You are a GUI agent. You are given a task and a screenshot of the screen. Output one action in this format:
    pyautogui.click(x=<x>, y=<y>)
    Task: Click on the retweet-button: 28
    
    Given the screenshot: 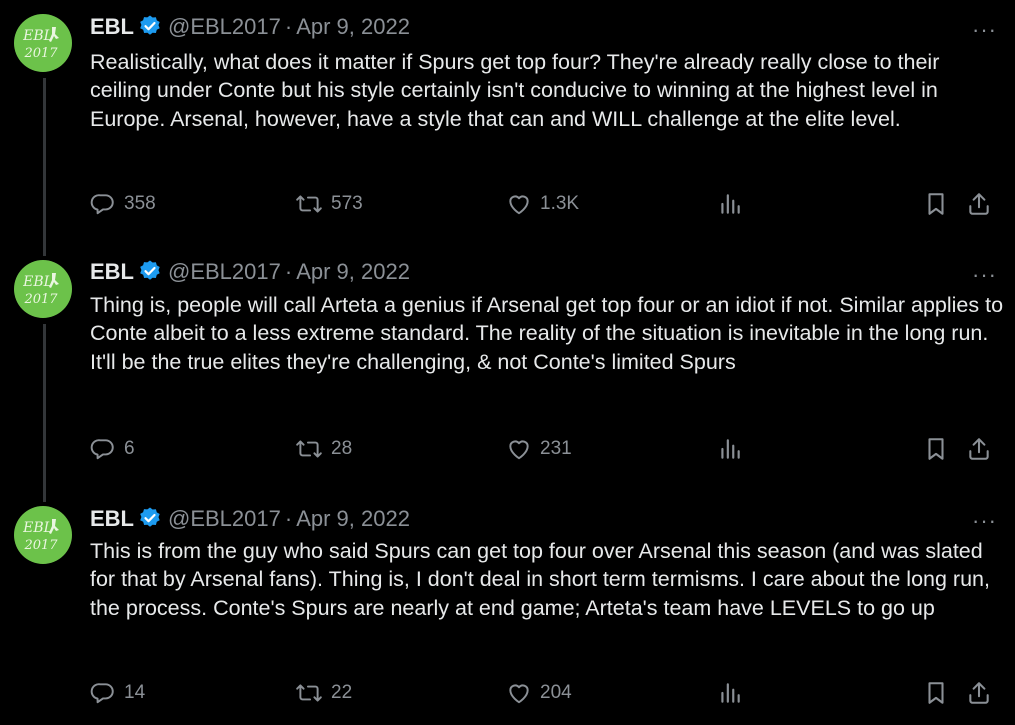 What is the action you would take?
    pyautogui.click(x=323, y=449)
    